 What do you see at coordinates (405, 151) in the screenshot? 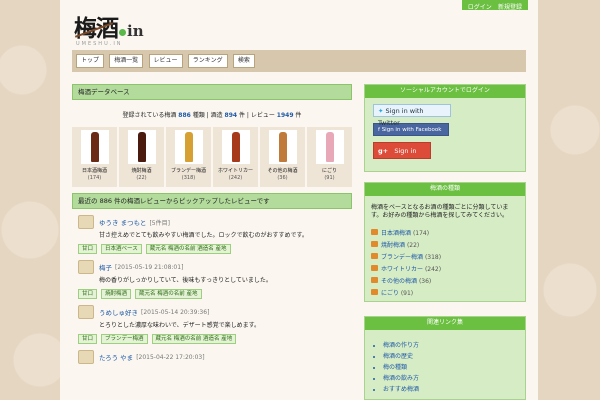
I see `google-signin-label: Sign in` at bounding box center [405, 151].